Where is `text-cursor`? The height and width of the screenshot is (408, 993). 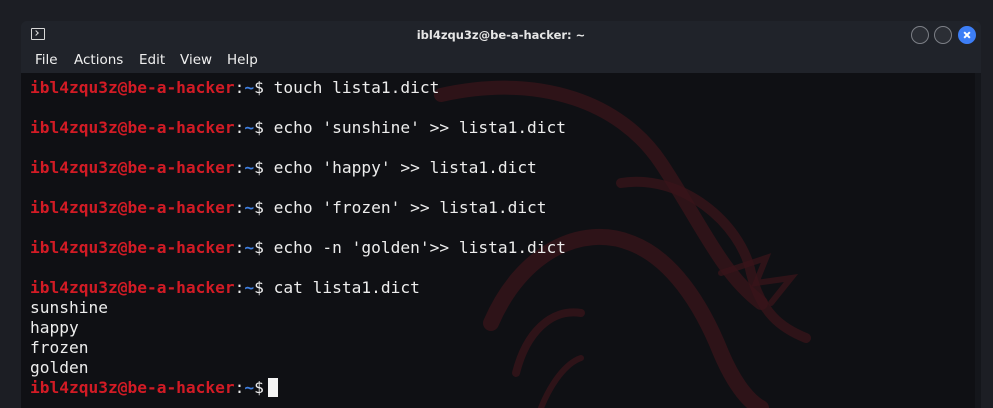 text-cursor is located at coordinates (272, 387).